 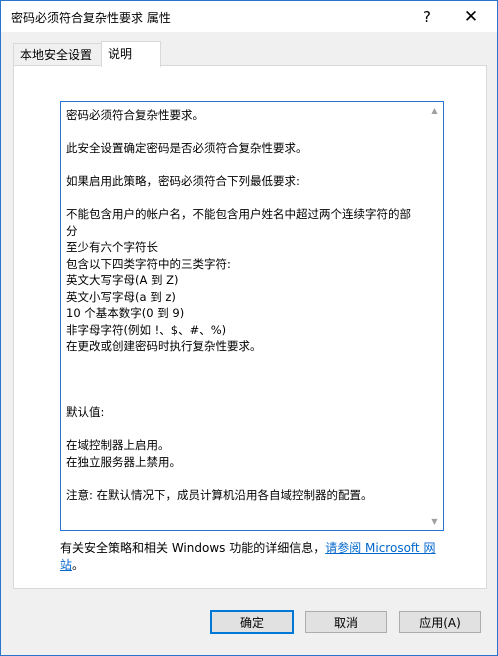 I want to click on cancel-button: 取消, so click(x=346, y=622).